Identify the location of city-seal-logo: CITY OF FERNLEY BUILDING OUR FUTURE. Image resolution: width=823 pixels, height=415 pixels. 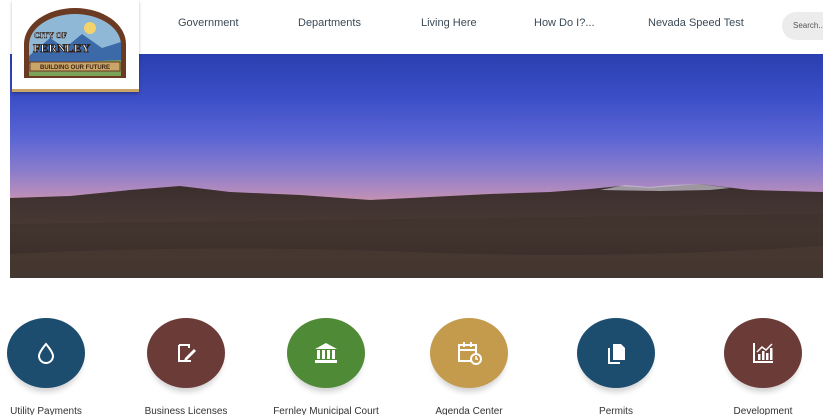
(75, 43).